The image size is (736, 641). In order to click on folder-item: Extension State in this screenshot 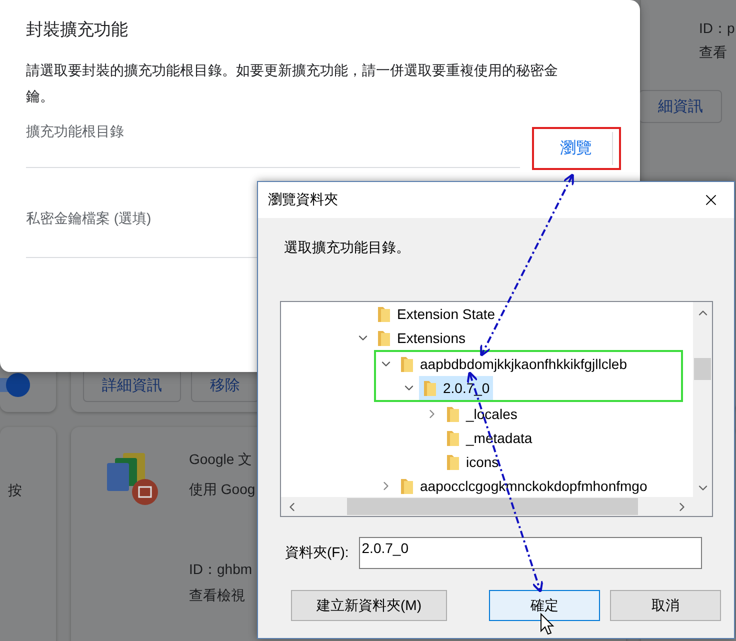, I will do `click(435, 314)`.